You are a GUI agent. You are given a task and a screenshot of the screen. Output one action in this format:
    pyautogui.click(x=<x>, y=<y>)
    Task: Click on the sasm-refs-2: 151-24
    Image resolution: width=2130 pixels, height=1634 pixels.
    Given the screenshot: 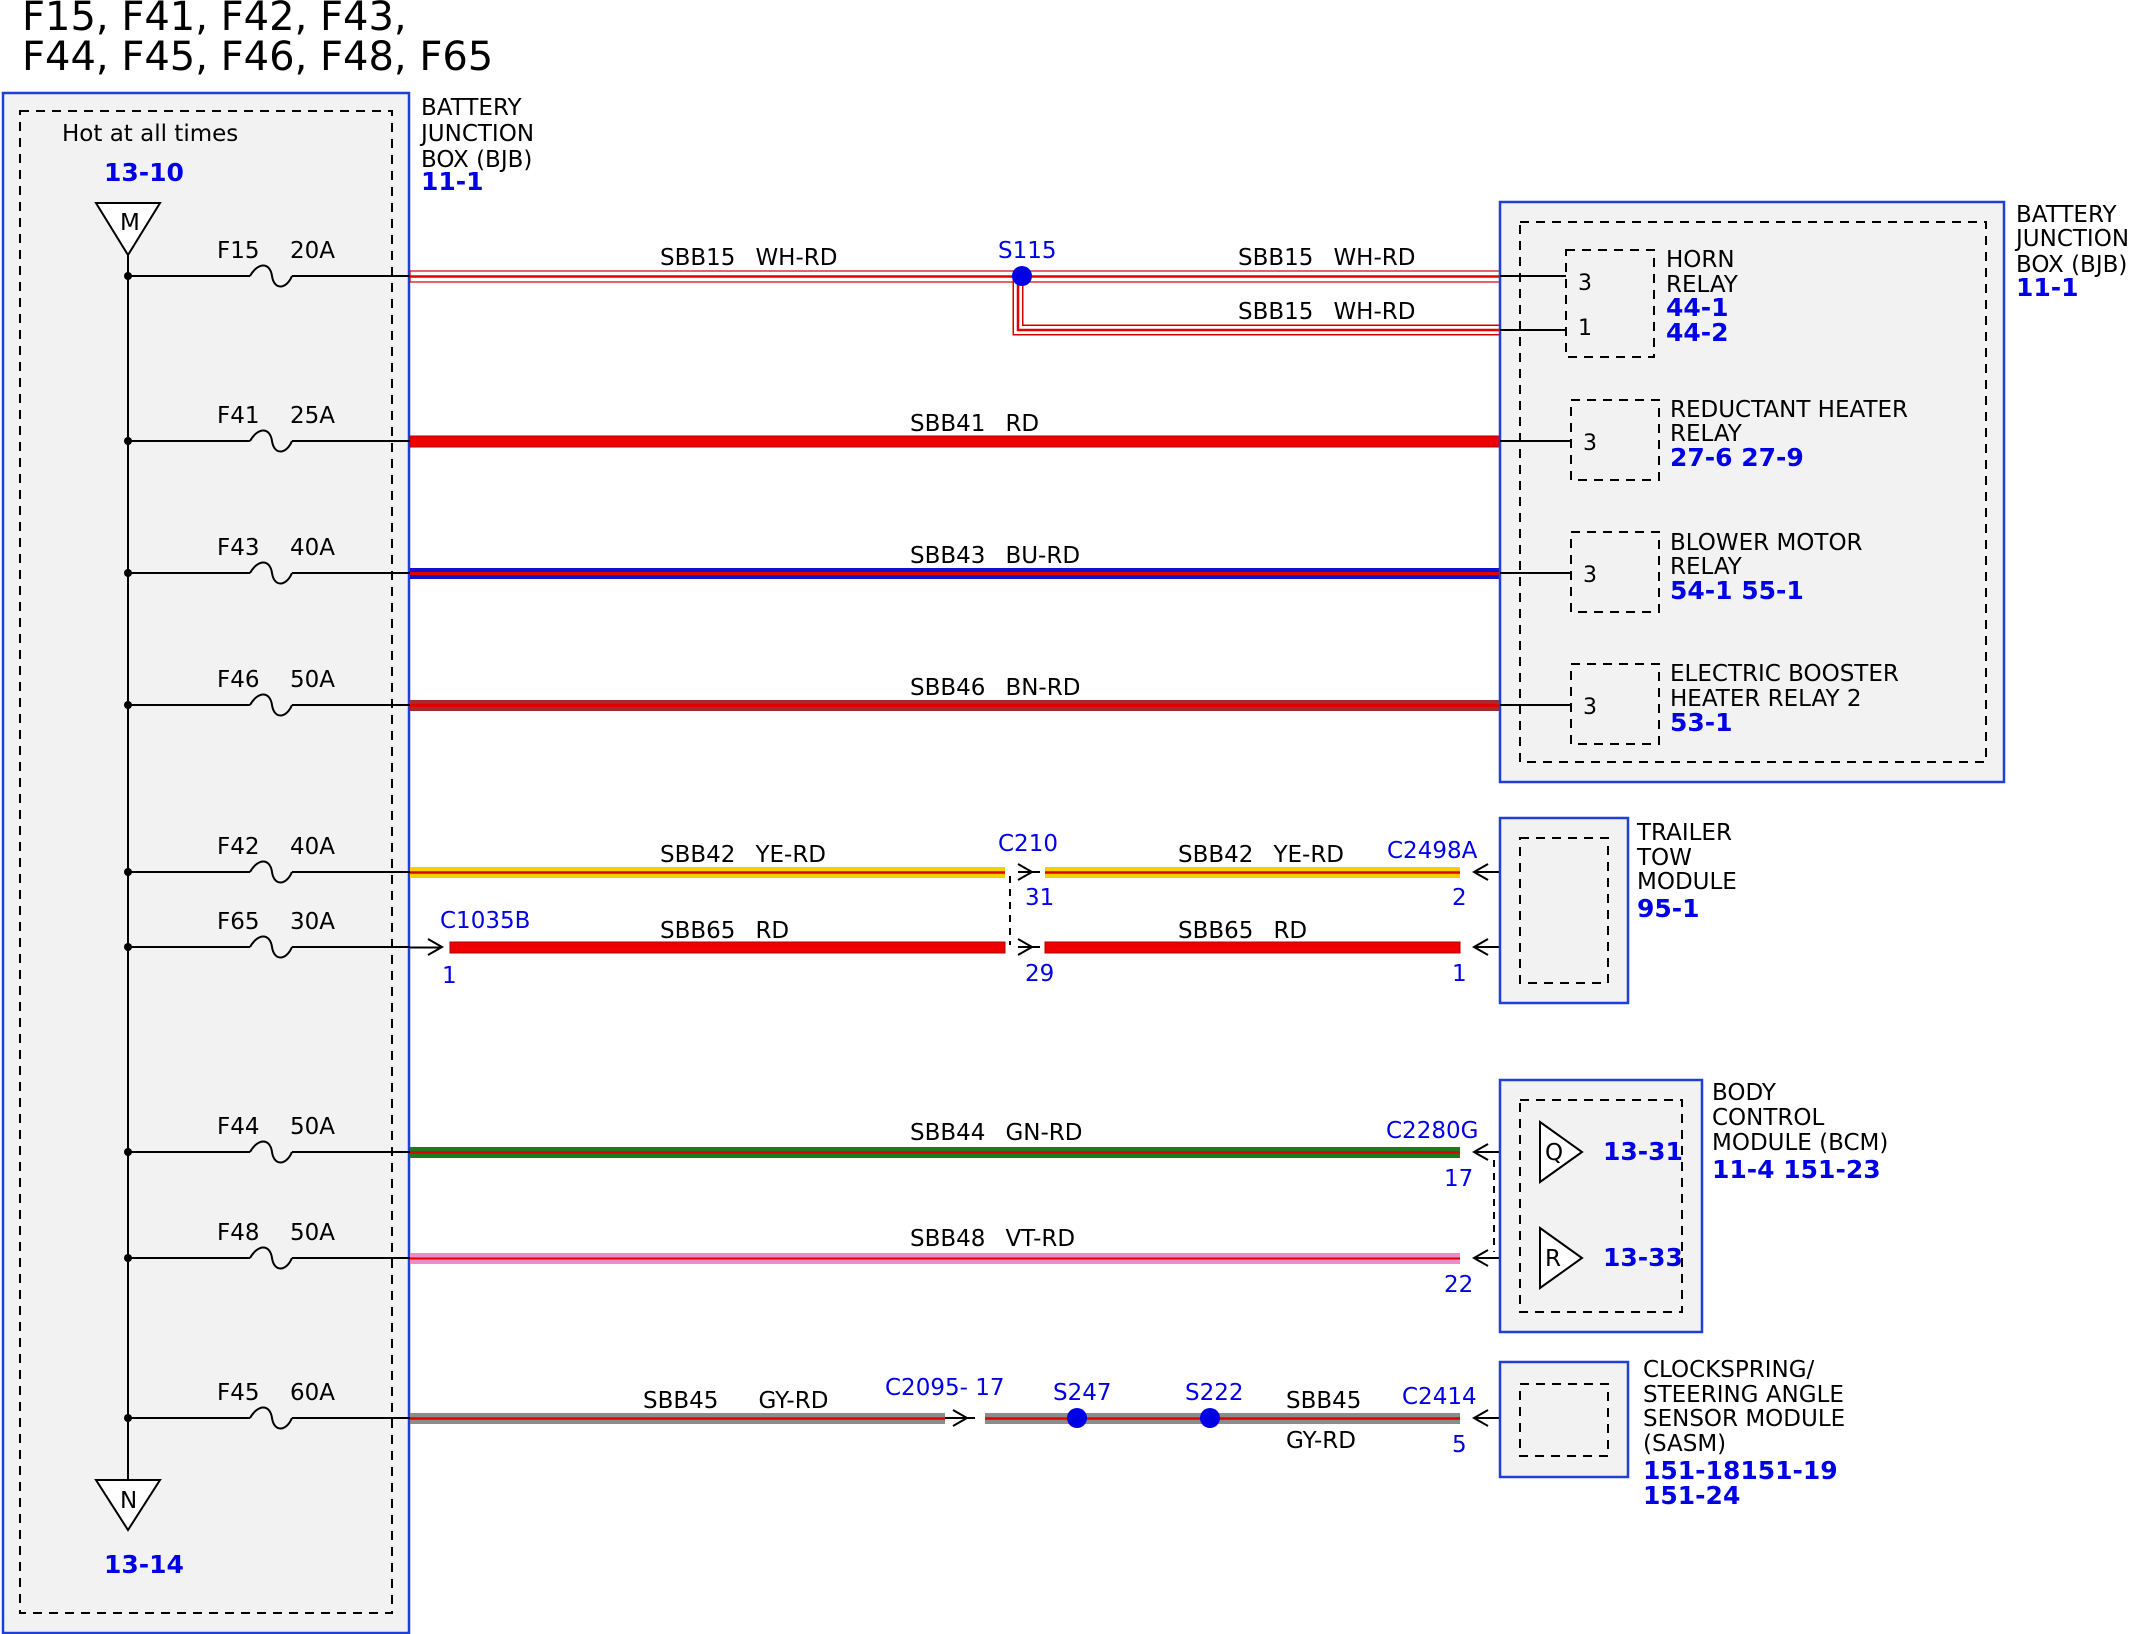 What is the action you would take?
    pyautogui.click(x=1691, y=1495)
    